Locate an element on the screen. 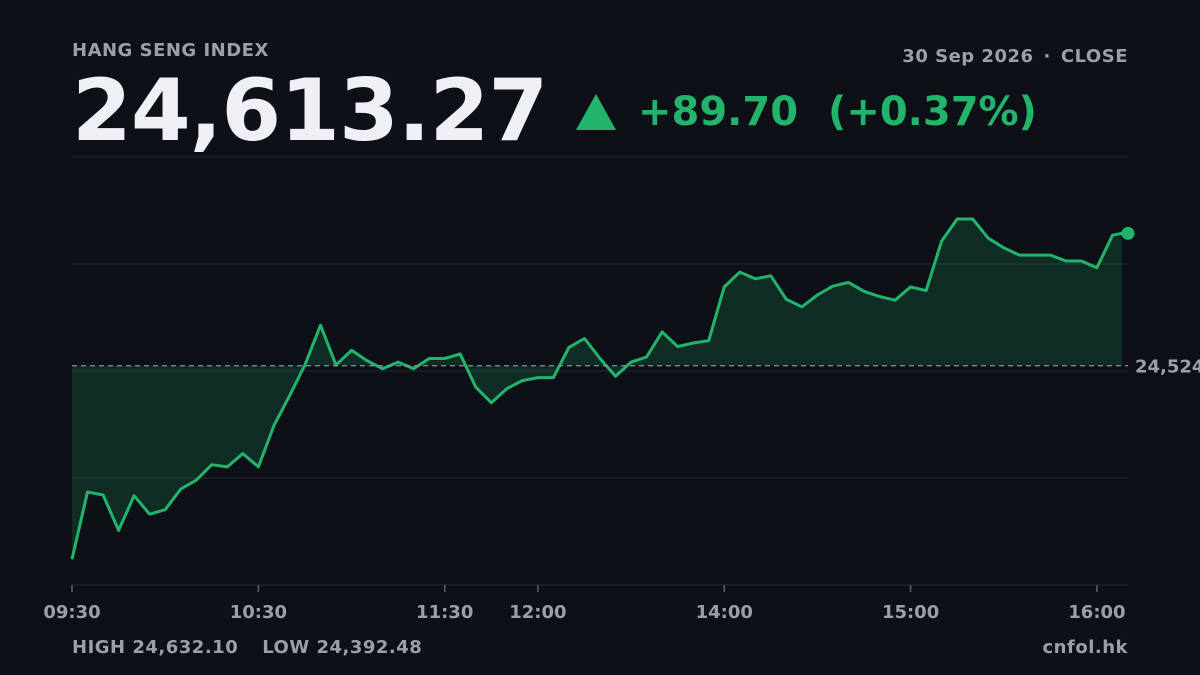  x-axis: 09:30 10:30 11:30 12:00 14:00 15:00 16:00 is located at coordinates (584, 604).